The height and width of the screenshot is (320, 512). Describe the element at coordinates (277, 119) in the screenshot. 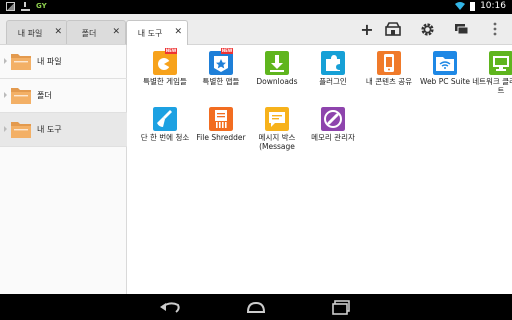

I see `message-icon` at that location.